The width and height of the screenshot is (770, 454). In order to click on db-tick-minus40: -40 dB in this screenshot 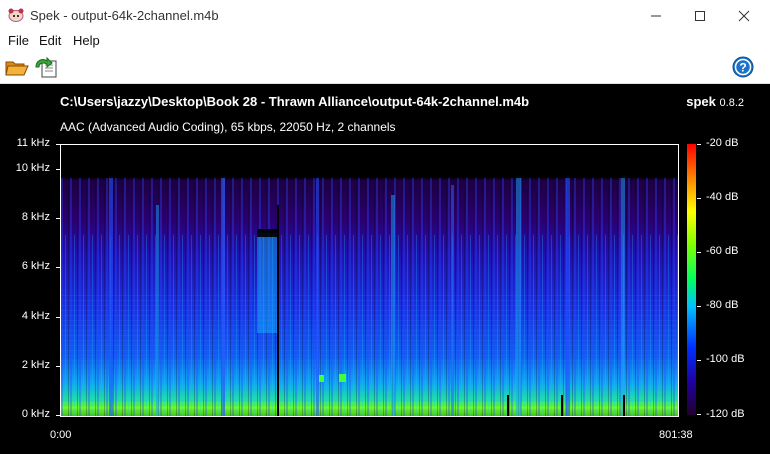, I will do `click(722, 197)`.